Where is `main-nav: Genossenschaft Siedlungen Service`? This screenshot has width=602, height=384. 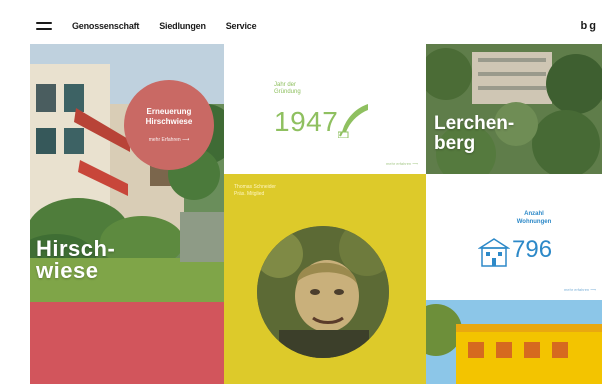 main-nav: Genossenschaft Siedlungen Service is located at coordinates (164, 26).